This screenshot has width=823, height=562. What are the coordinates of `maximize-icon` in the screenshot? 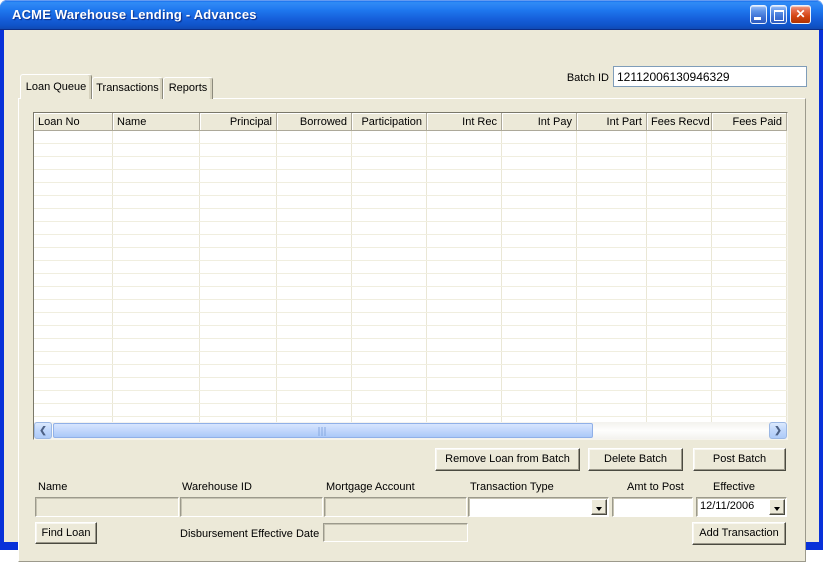 It's located at (779, 15).